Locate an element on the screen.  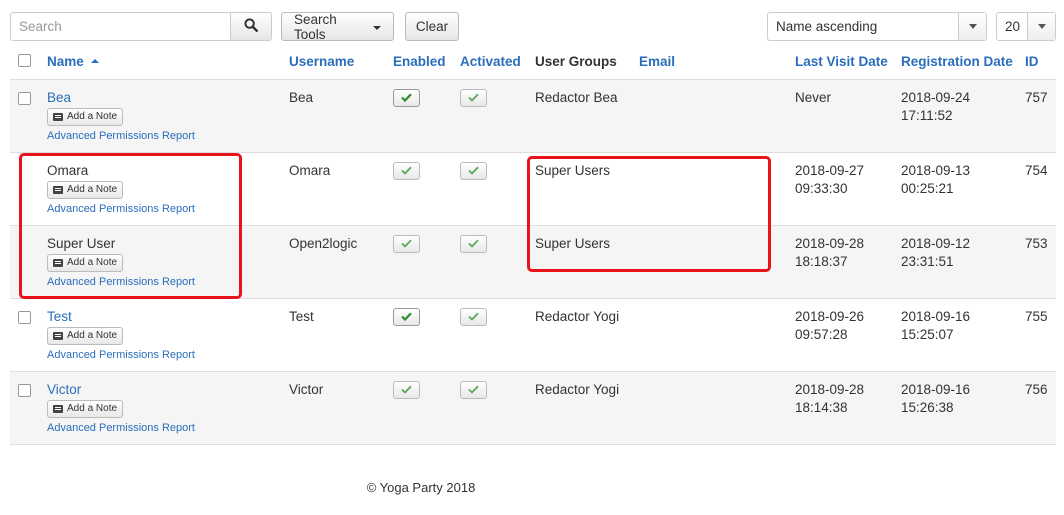
column-header-registration: Registration Date is located at coordinates (963, 62).